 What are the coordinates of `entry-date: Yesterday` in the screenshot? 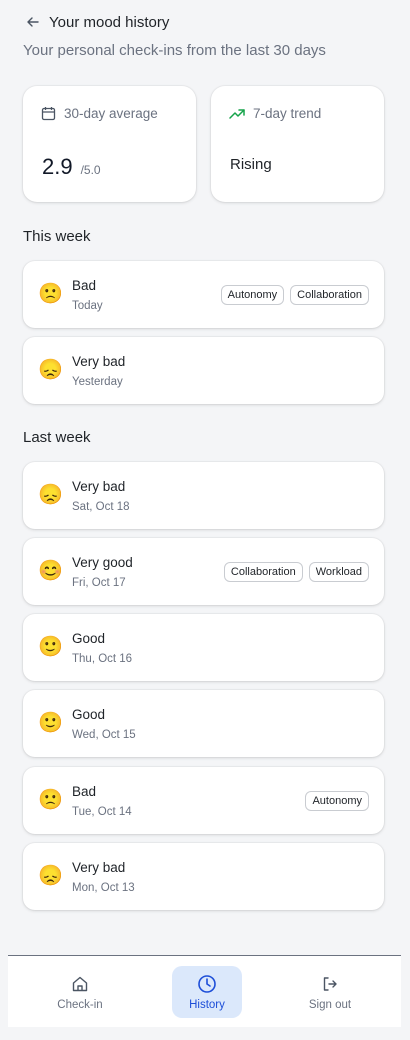 It's located at (97, 382).